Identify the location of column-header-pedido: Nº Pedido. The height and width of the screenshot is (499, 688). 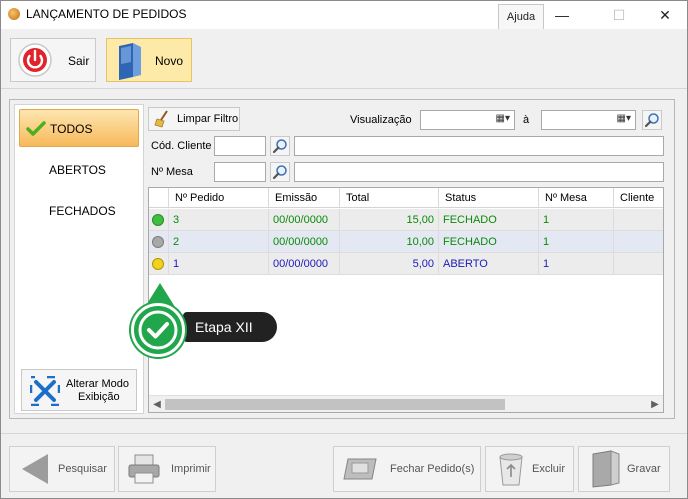
(219, 198).